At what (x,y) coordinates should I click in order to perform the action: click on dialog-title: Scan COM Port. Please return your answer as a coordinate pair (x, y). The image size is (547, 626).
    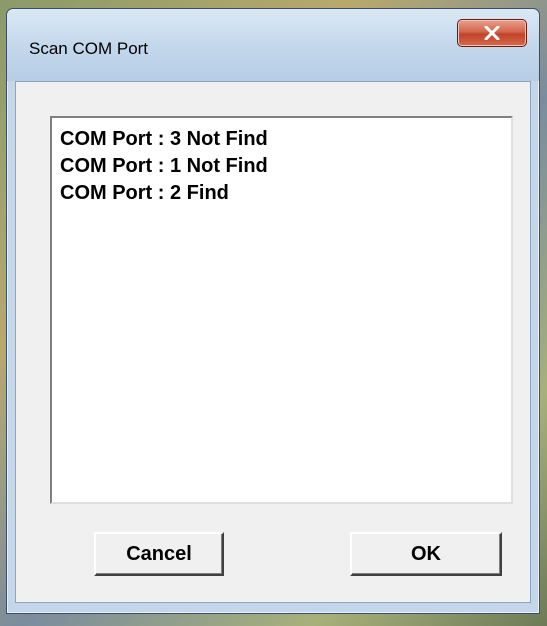
    Looking at the image, I should click on (89, 48).